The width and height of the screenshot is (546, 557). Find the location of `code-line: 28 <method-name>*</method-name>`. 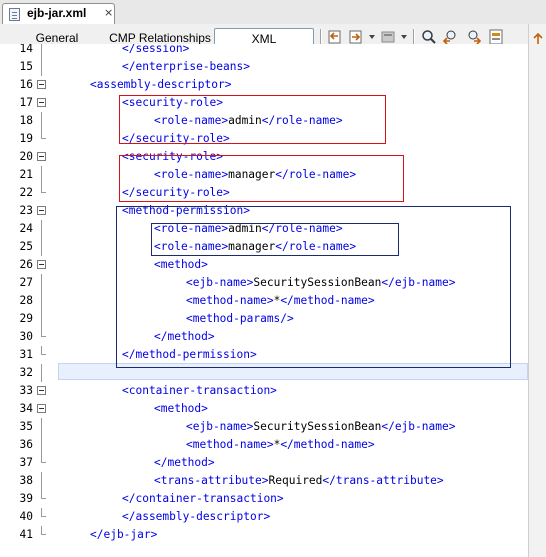

code-line: 28 <method-name>*</method-name> is located at coordinates (264, 301).